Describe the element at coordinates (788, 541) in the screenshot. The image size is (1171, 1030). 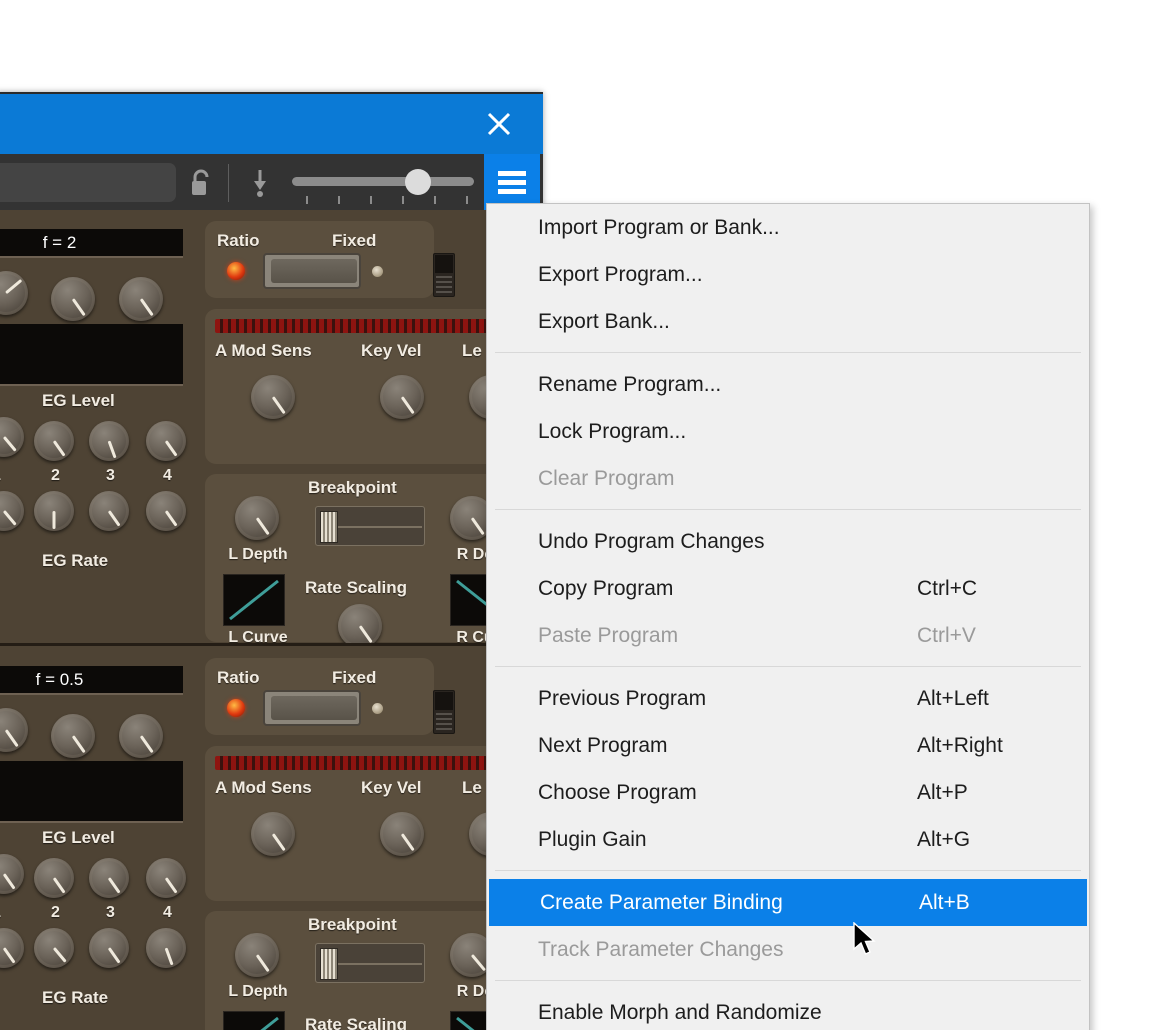
I see `menu-item-undo-program-changes: Undo Program Changes` at that location.